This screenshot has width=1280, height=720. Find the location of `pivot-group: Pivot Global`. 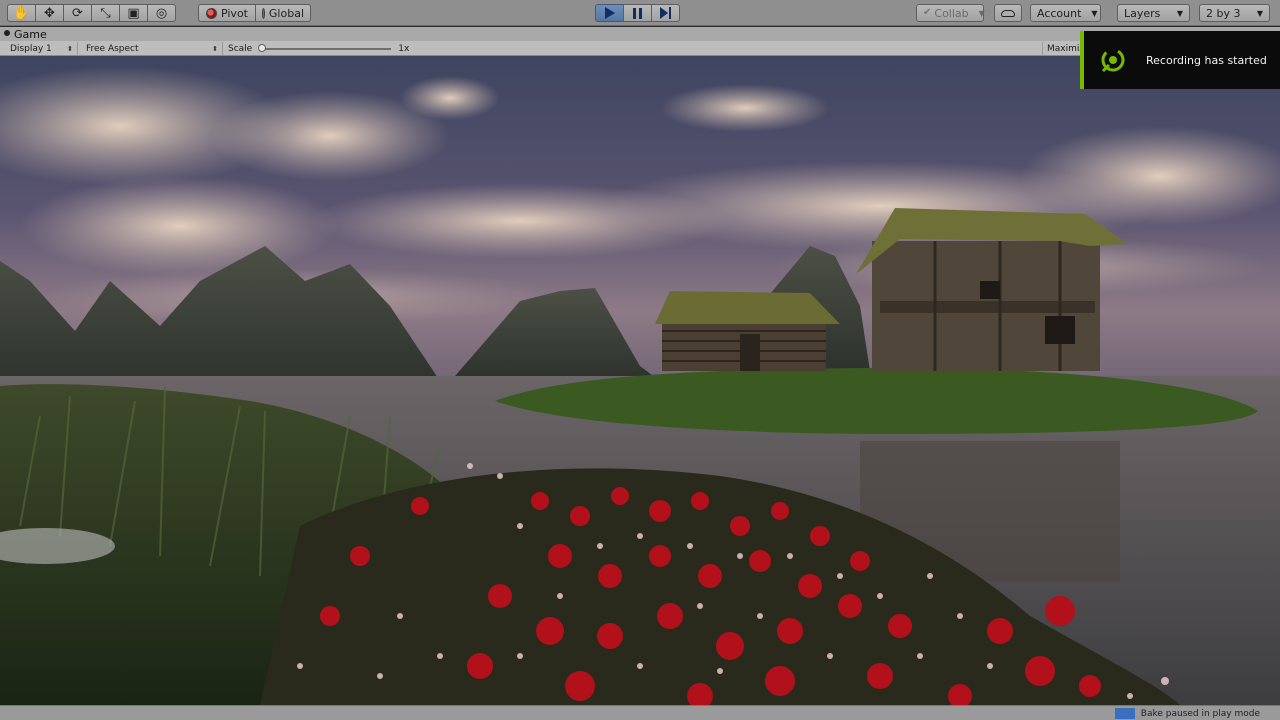

pivot-group: Pivot Global is located at coordinates (254, 13).